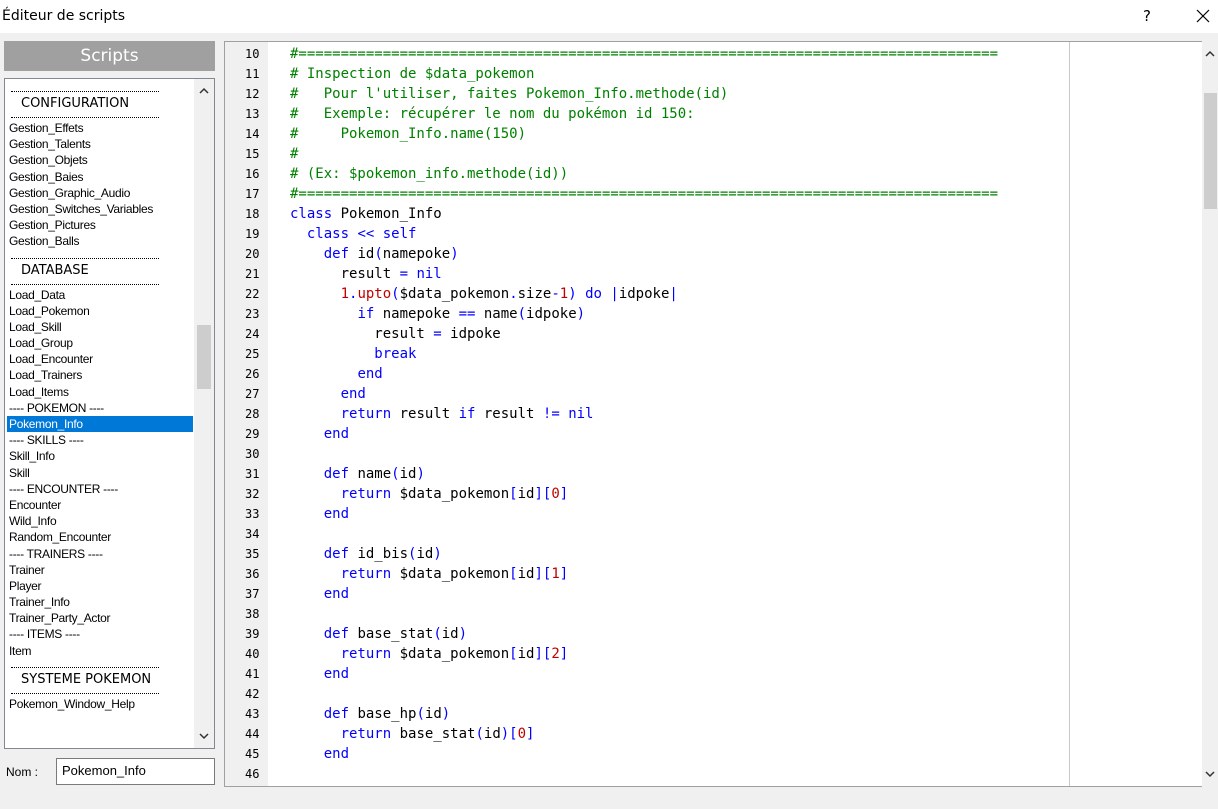 The image size is (1218, 809). I want to click on code-text: # Pokemon_Info.name(150), so click(408, 134).